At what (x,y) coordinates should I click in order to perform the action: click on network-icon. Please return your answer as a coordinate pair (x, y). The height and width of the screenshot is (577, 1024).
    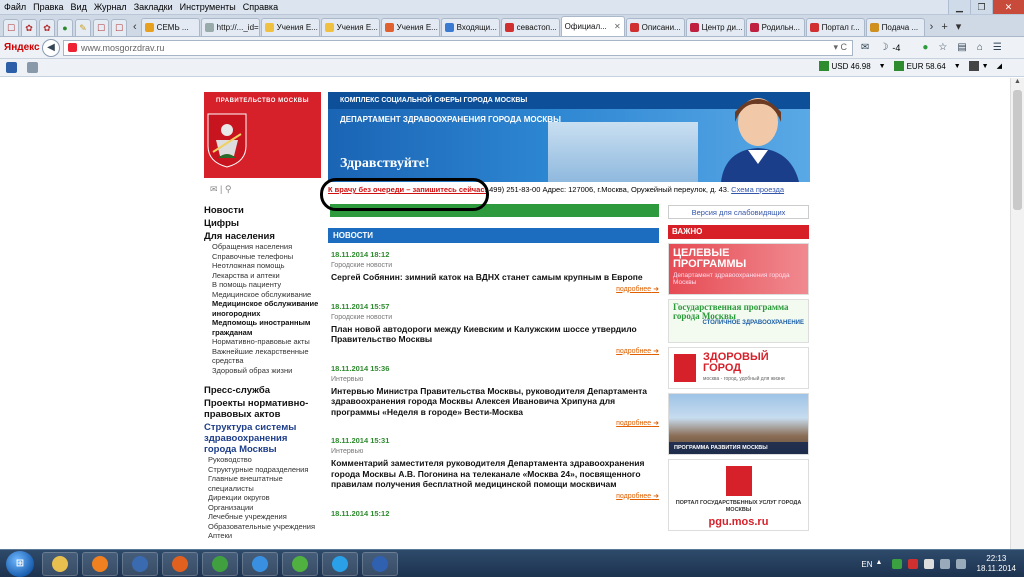
    Looking at the image, I should click on (944, 564).